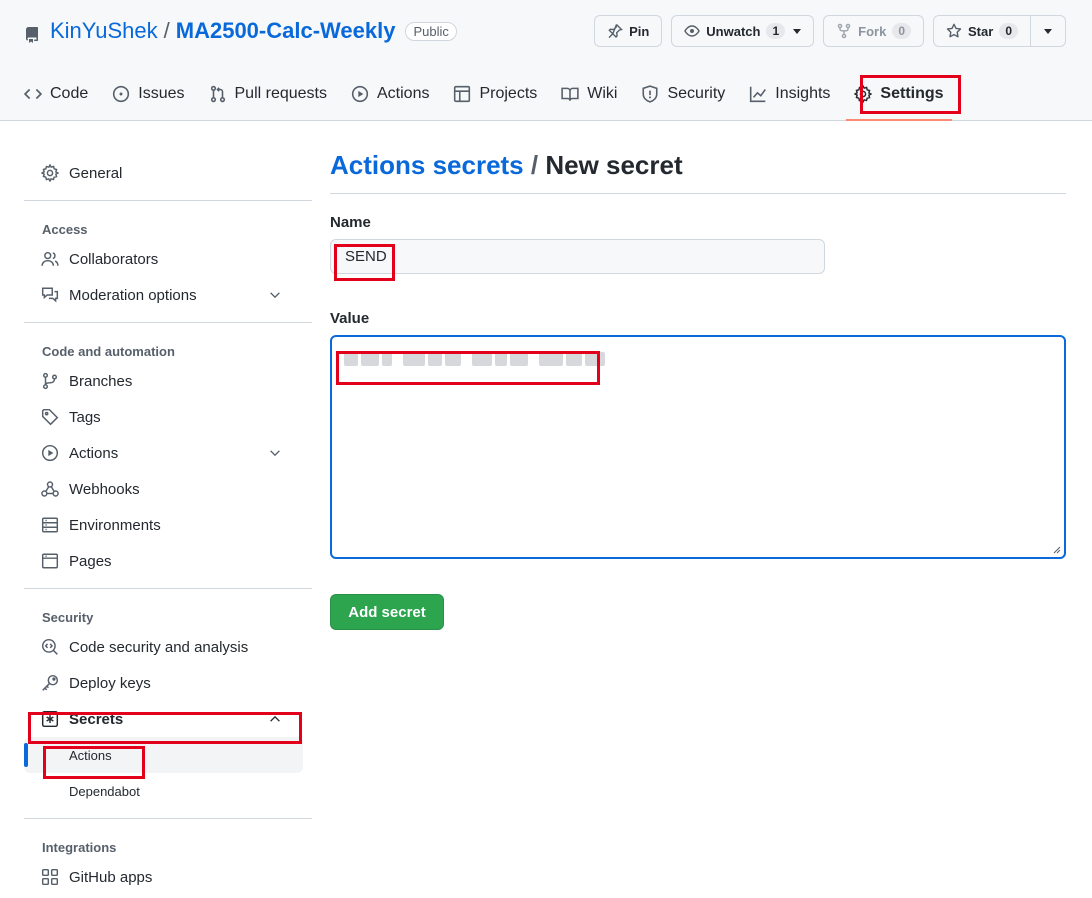 Image resolution: width=1092 pixels, height=898 pixels. What do you see at coordinates (650, 94) in the screenshot?
I see `shield-icon` at bounding box center [650, 94].